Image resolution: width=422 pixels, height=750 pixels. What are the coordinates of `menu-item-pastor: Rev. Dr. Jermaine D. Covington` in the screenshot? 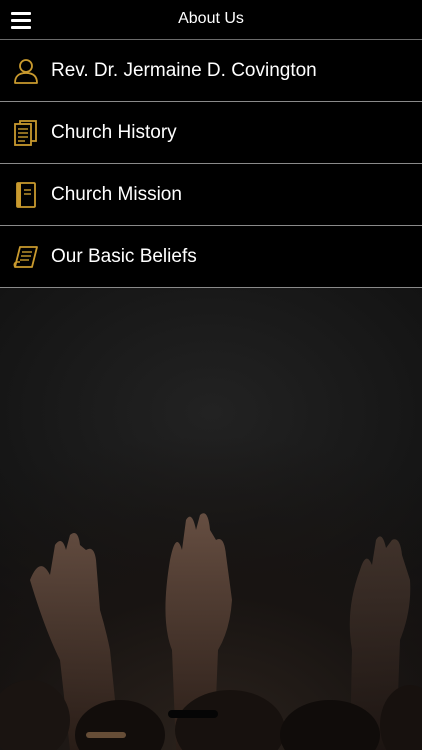 It's located at (211, 71).